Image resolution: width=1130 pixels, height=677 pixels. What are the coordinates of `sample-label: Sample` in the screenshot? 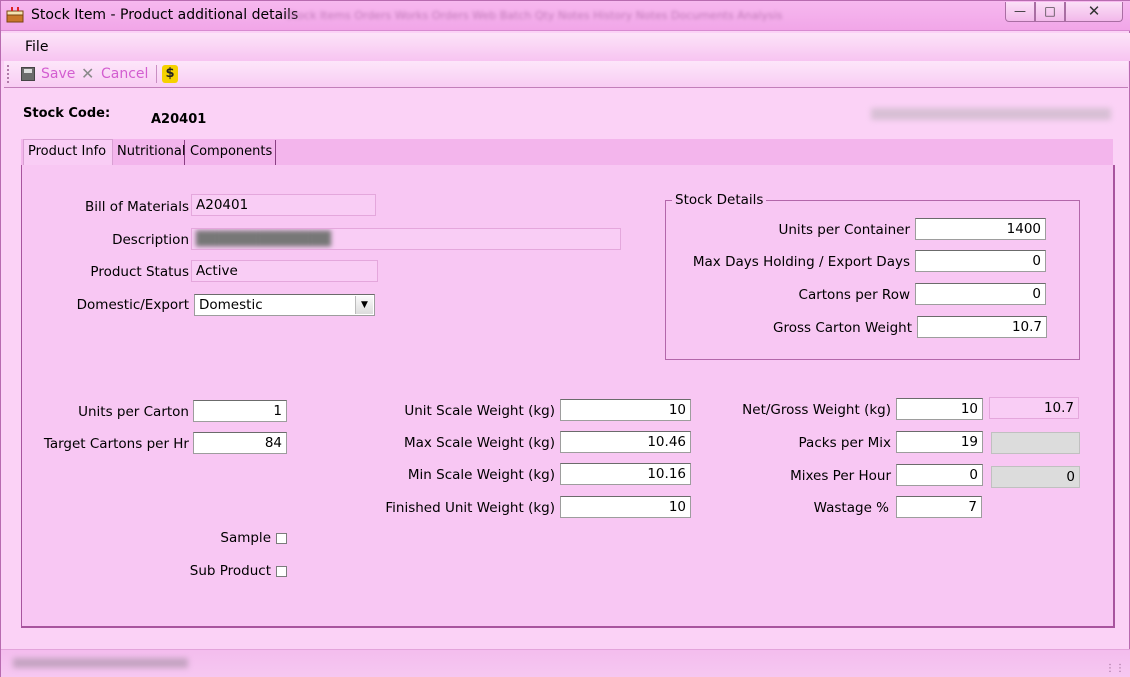 It's located at (245, 538).